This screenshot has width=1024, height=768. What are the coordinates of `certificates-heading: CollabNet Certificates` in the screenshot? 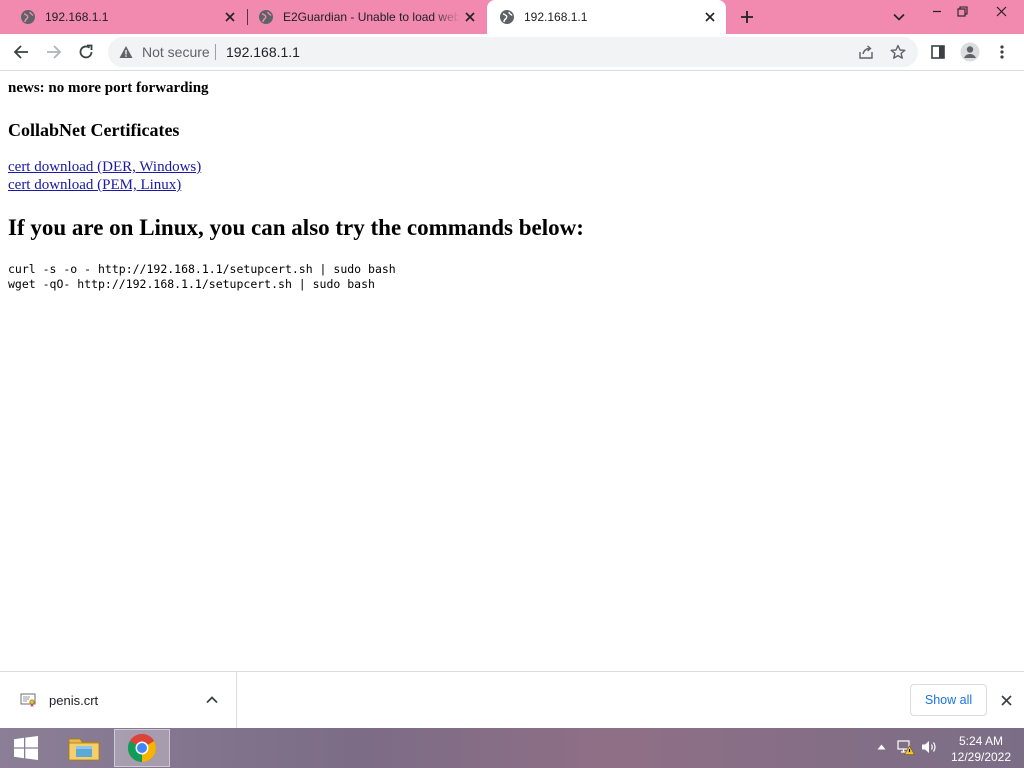 It's located at (94, 130).